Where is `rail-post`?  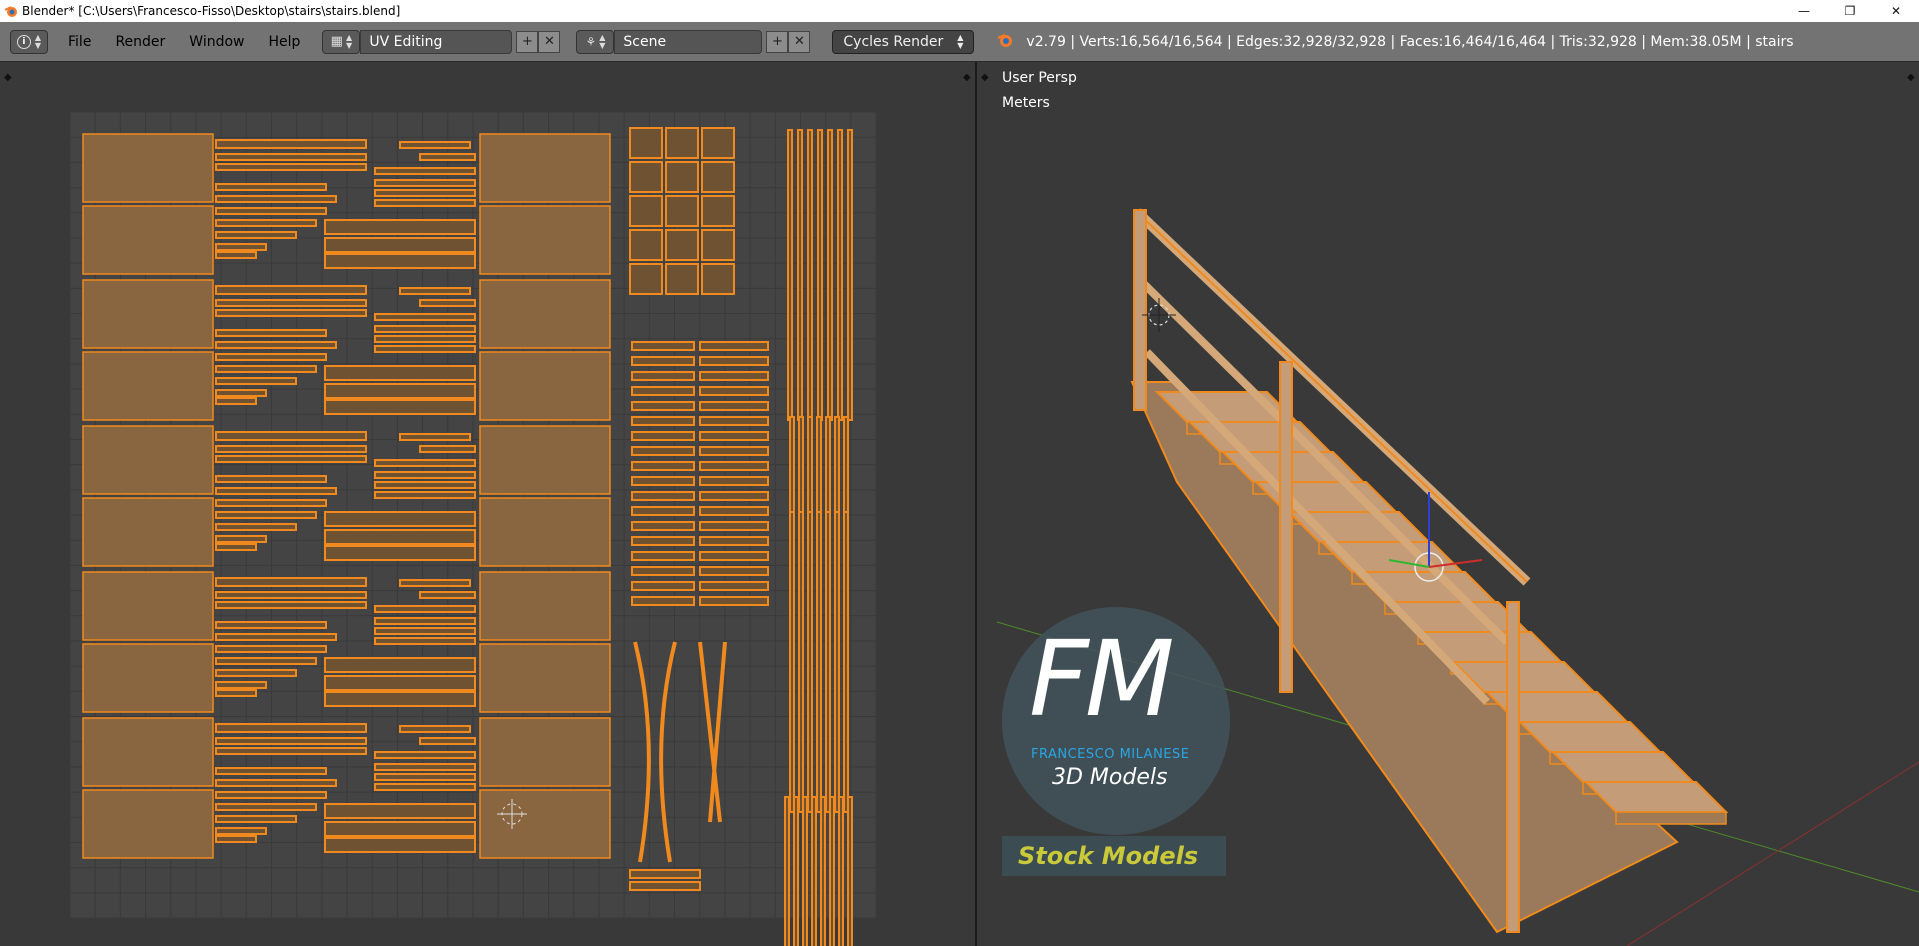 rail-post is located at coordinates (1513, 767).